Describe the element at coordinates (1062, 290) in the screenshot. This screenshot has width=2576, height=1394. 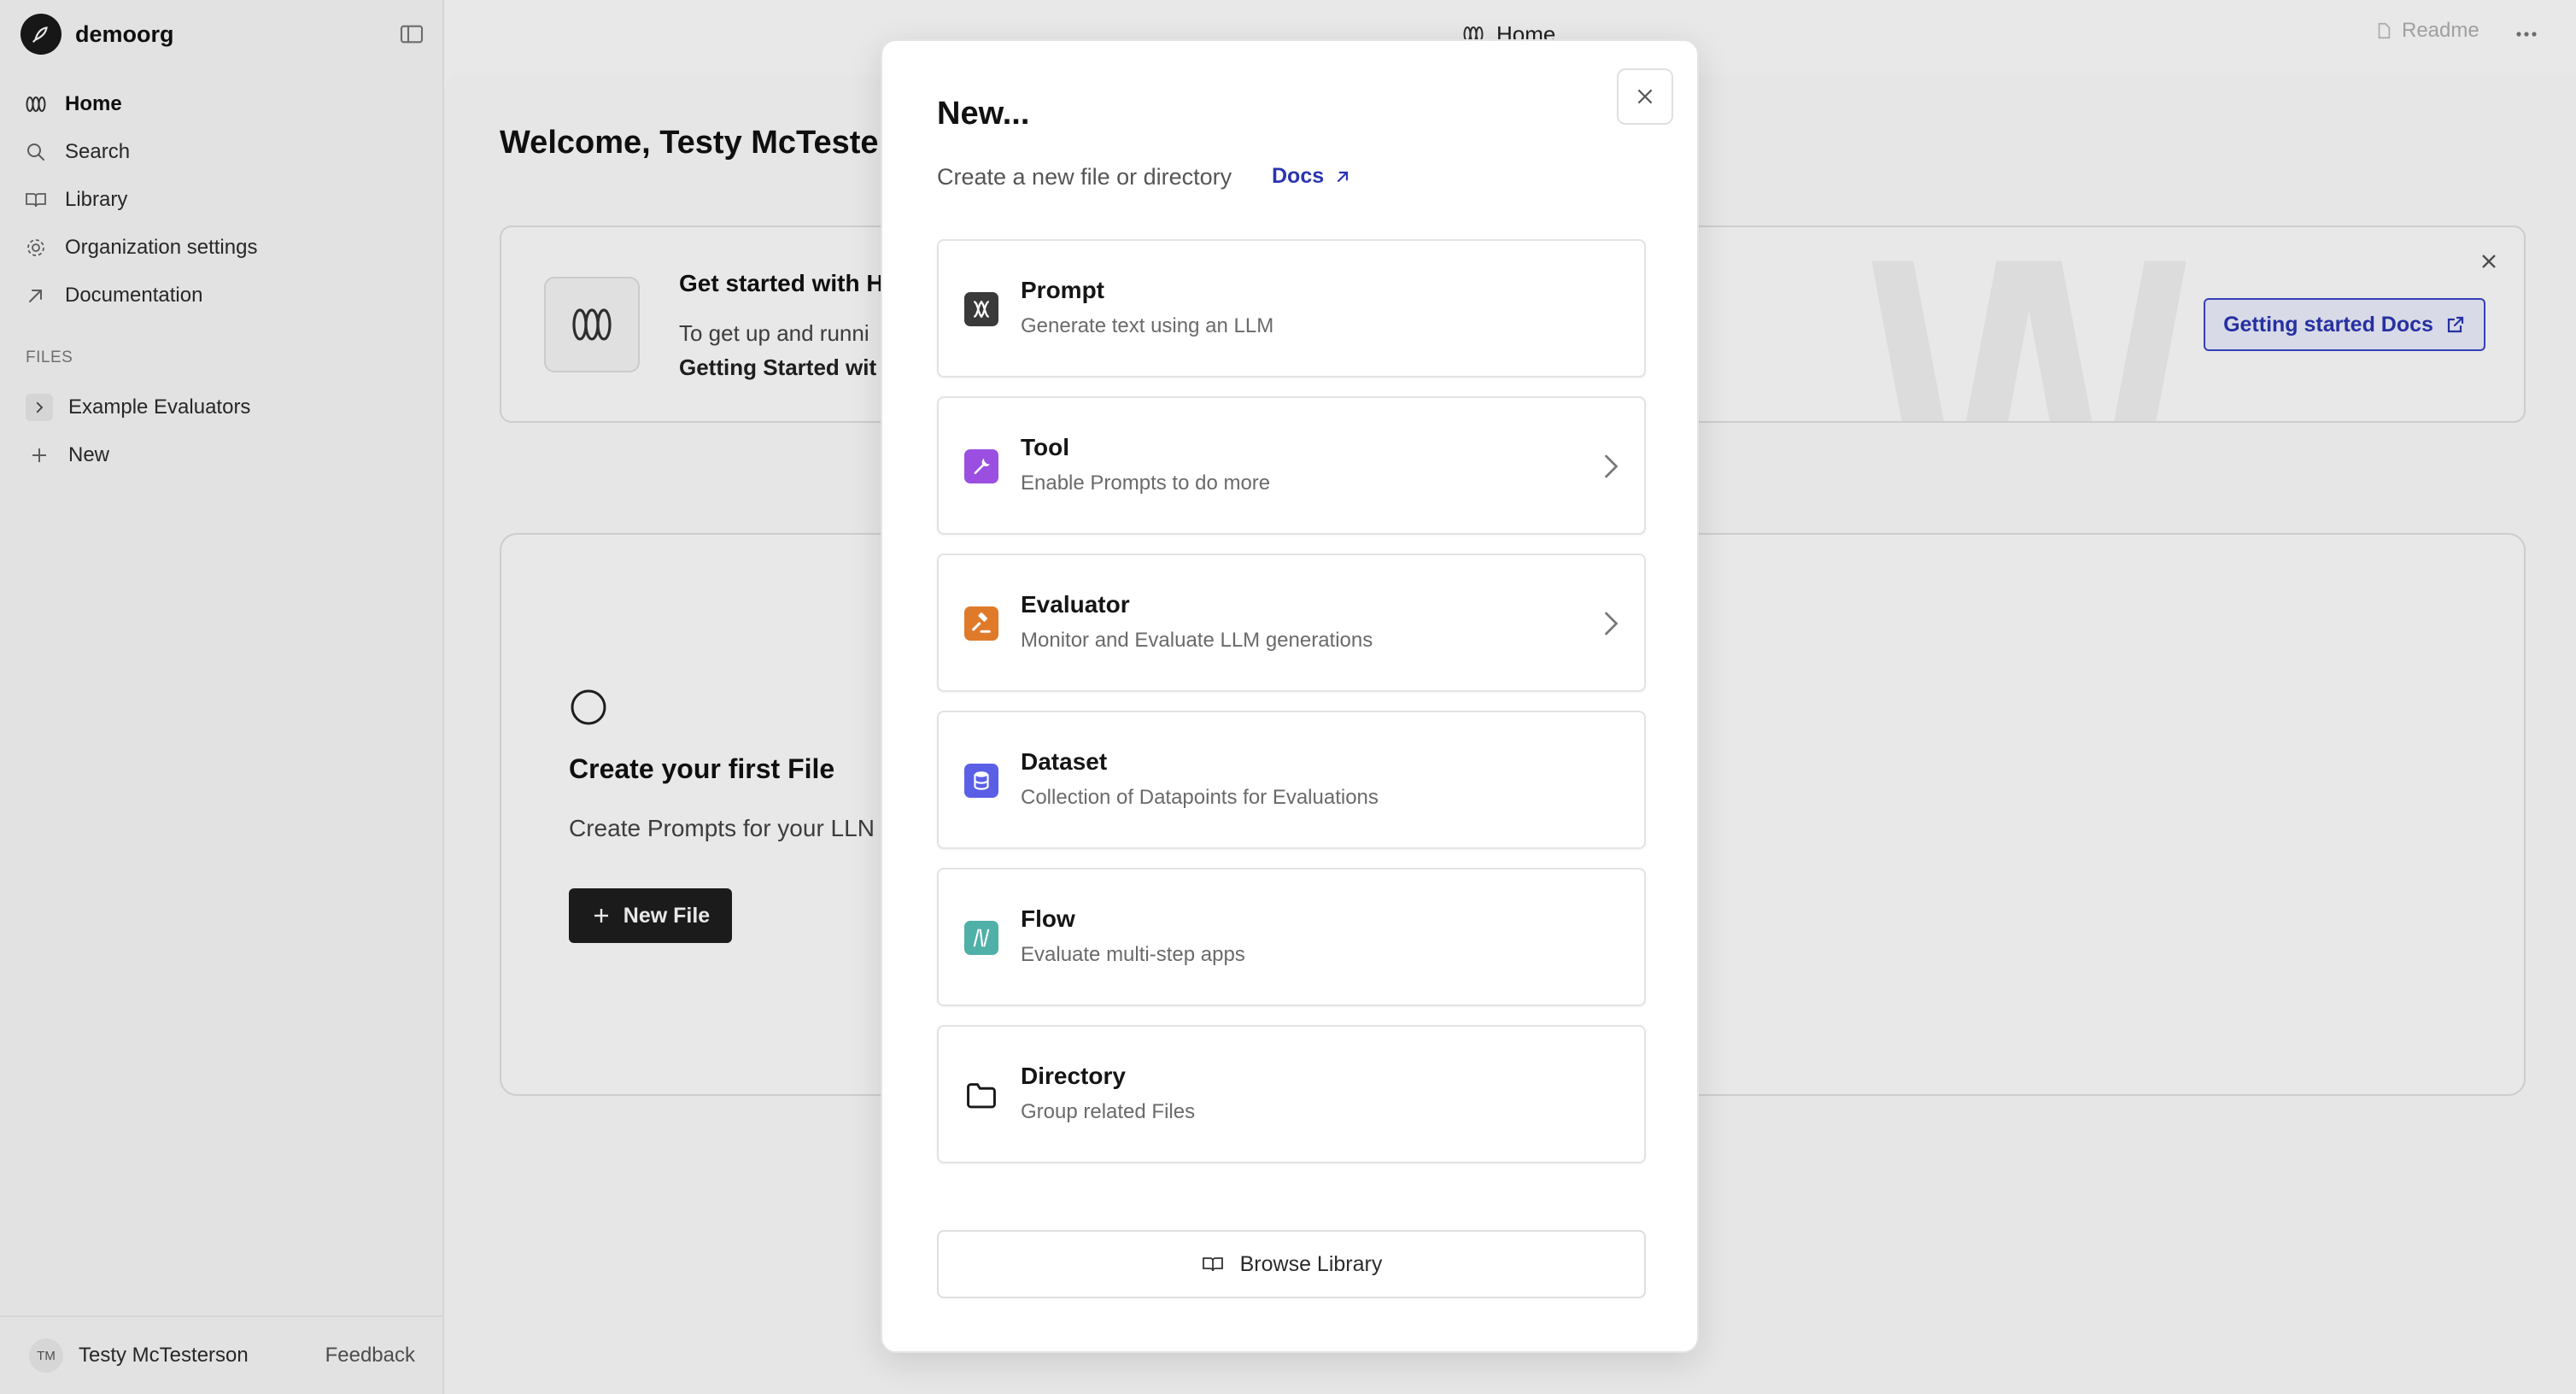
I see `option-title: Prompt` at that location.